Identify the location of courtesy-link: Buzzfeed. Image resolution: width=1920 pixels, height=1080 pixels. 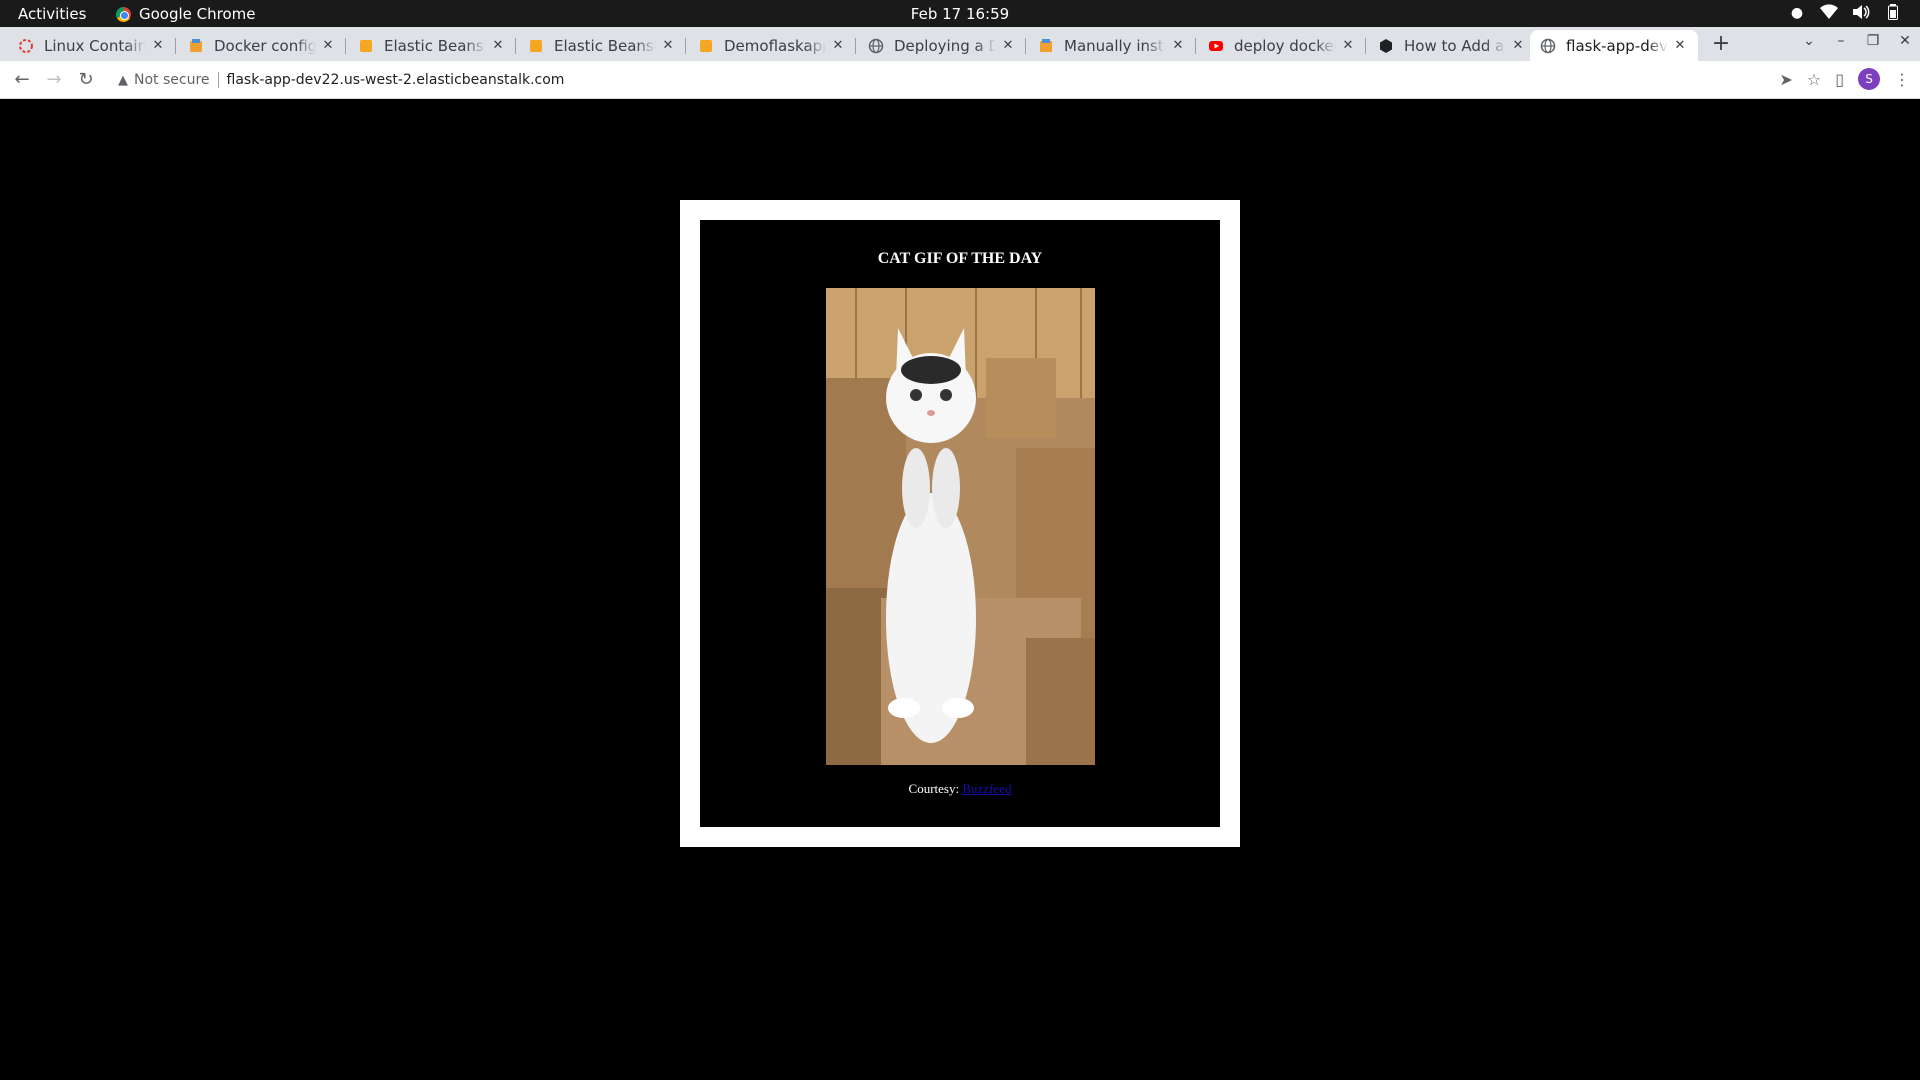
(986, 788).